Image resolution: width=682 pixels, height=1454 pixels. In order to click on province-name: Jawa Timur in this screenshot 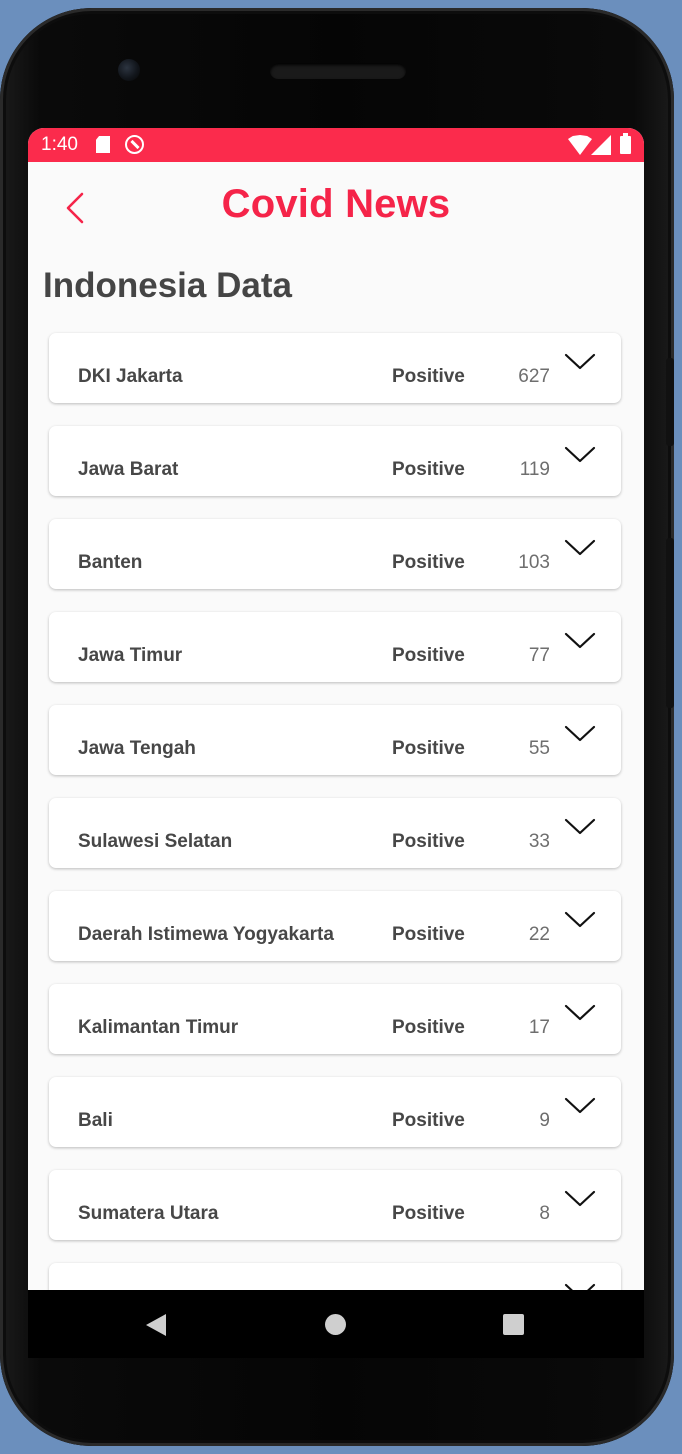, I will do `click(130, 655)`.